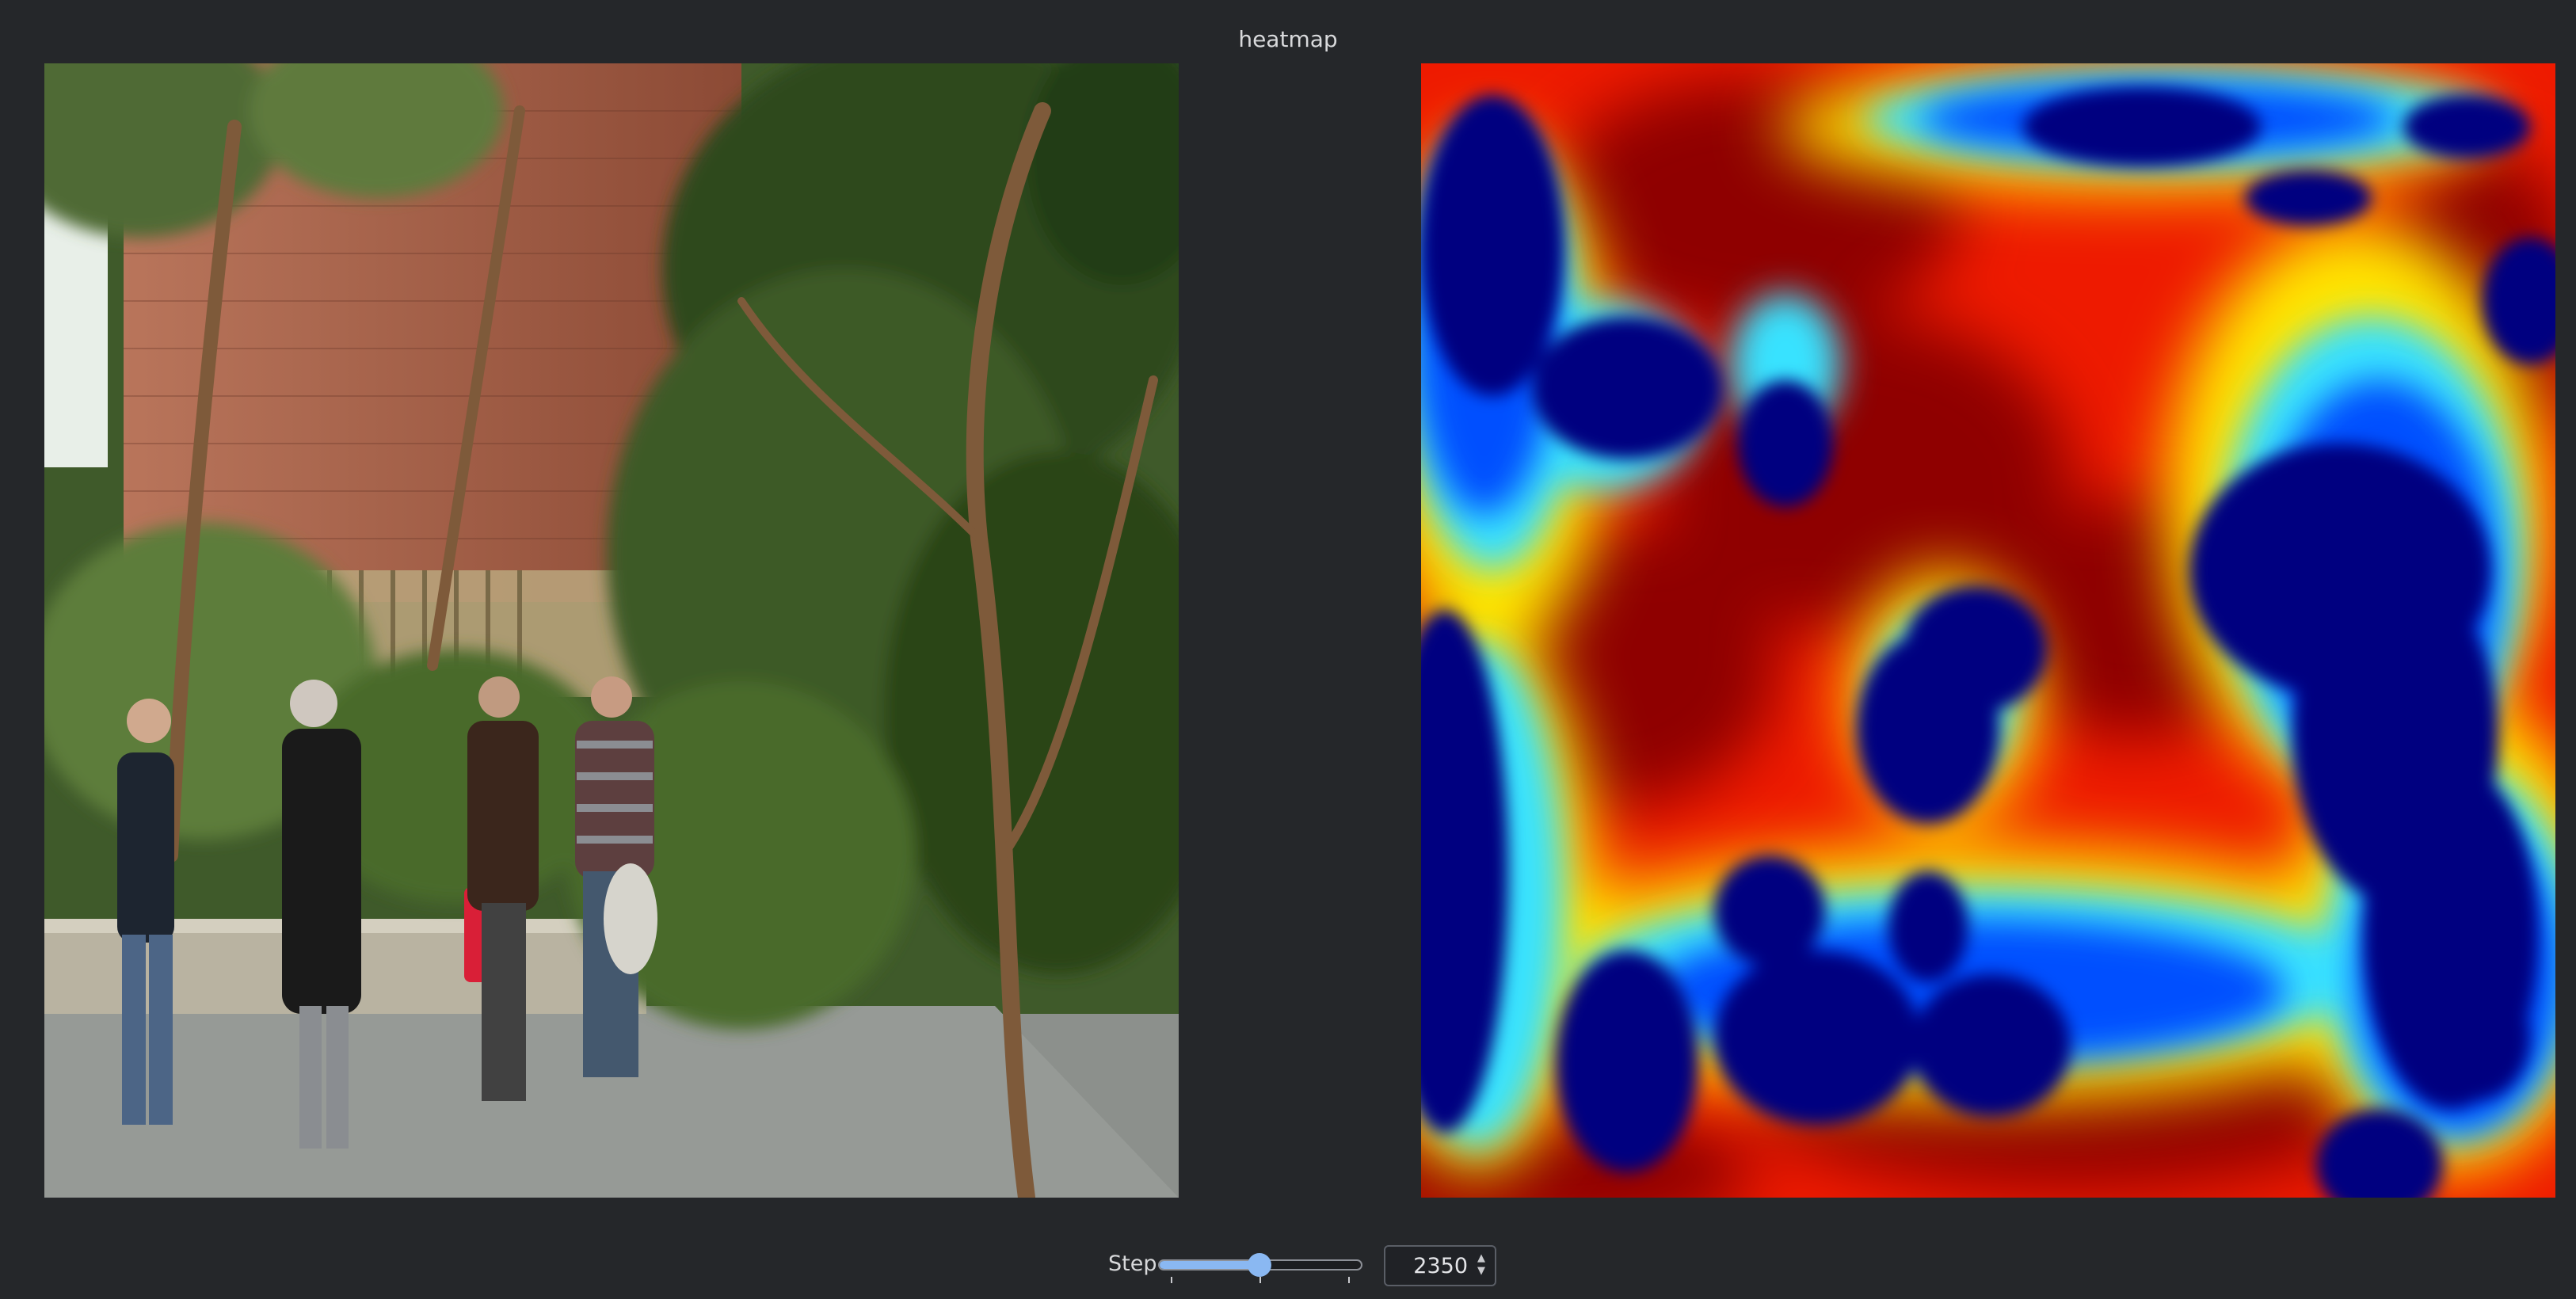 The image size is (2576, 1299). What do you see at coordinates (1481, 1272) in the screenshot?
I see `chevron-down-icon: ▼` at bounding box center [1481, 1272].